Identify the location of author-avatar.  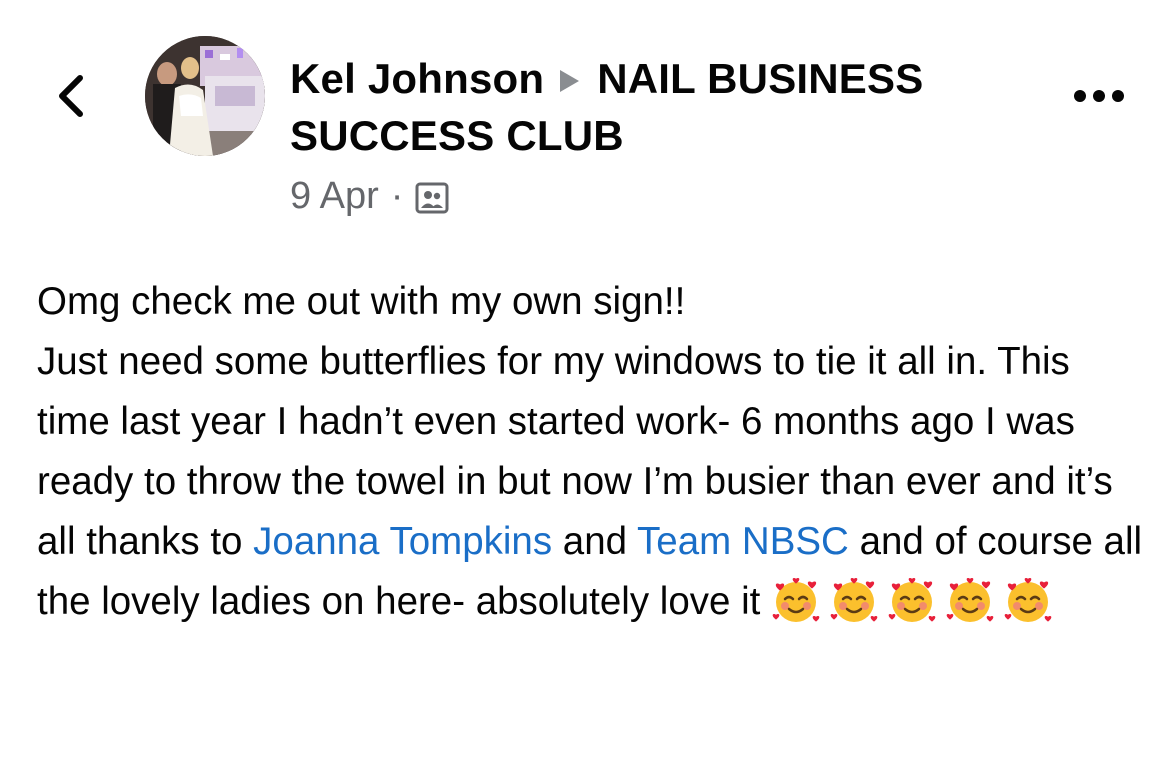
(205, 96).